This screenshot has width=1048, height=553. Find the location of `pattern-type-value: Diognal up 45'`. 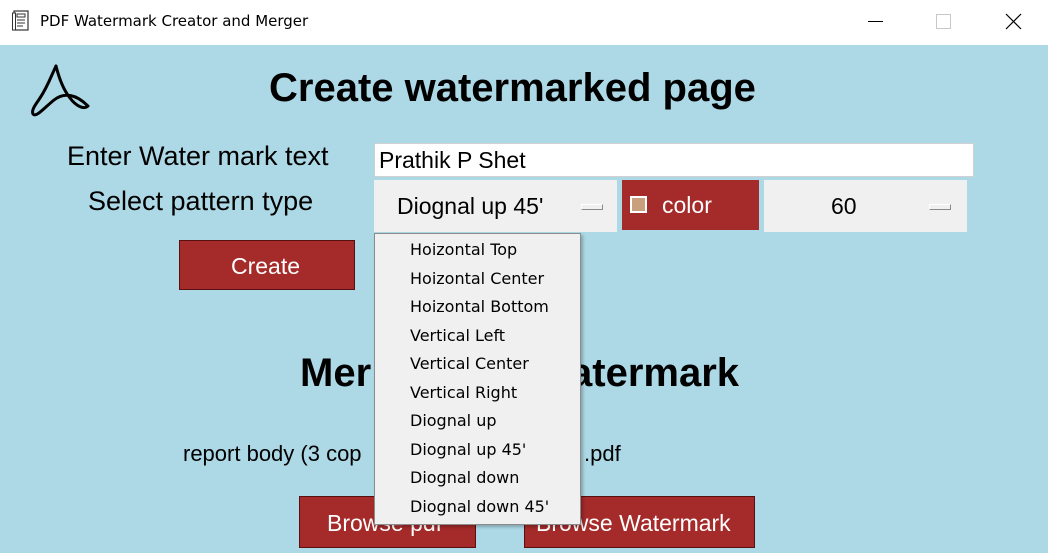

pattern-type-value: Diognal up 45' is located at coordinates (470, 206).